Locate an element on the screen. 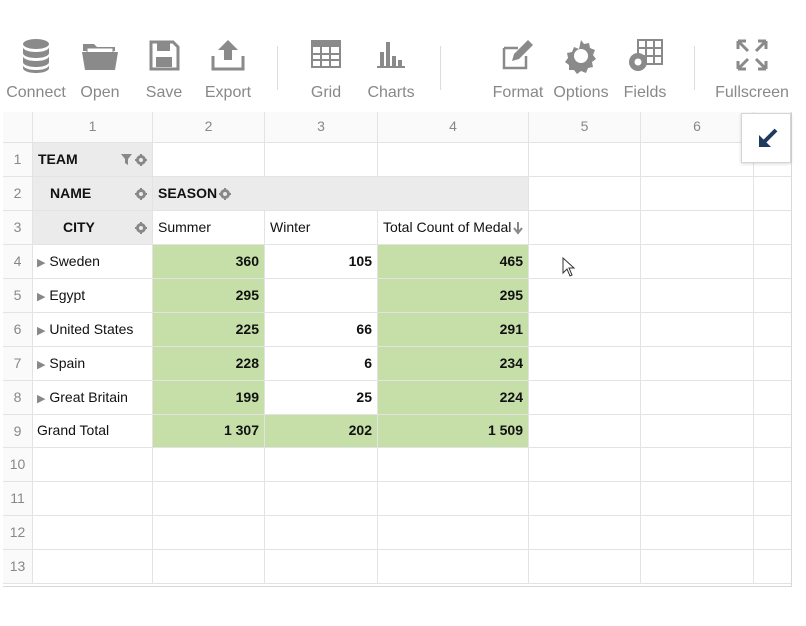  season-field-header: SEASON is located at coordinates (341, 194).